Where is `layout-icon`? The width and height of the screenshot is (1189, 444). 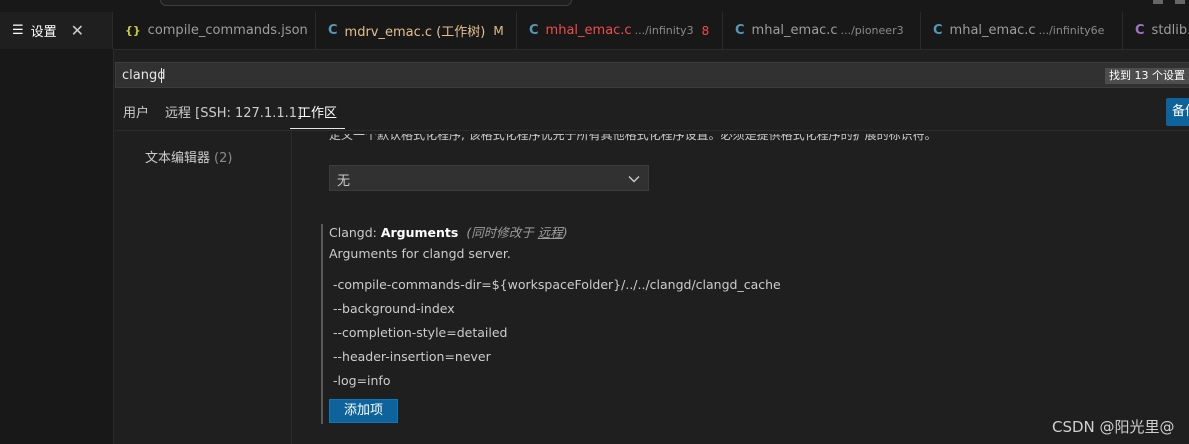
layout-icon is located at coordinates (1158, 2).